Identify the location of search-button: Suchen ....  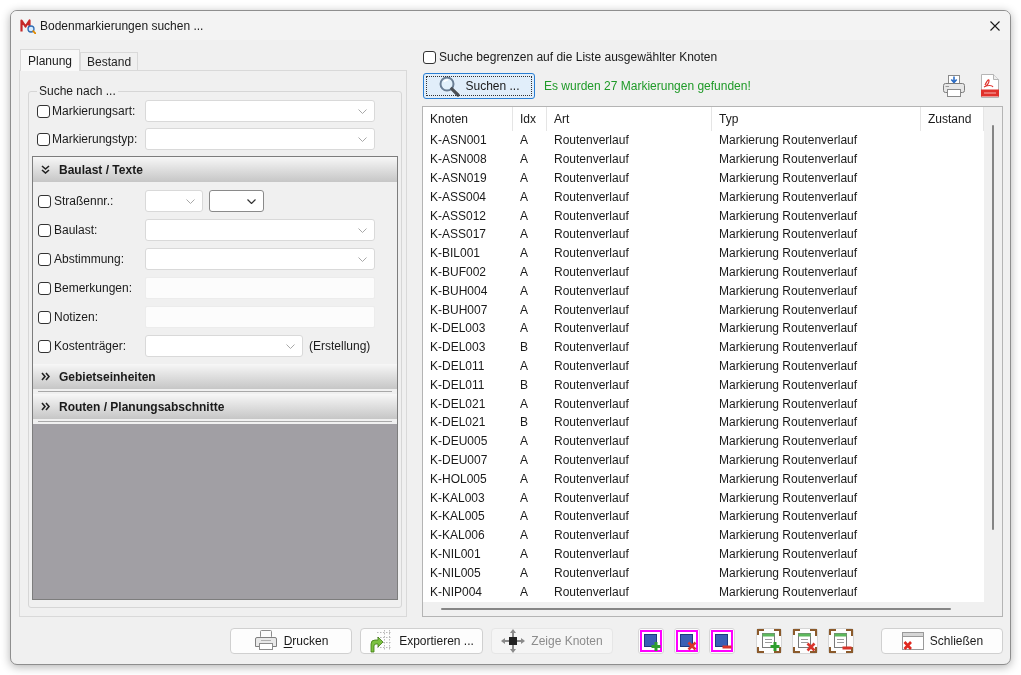
(479, 86).